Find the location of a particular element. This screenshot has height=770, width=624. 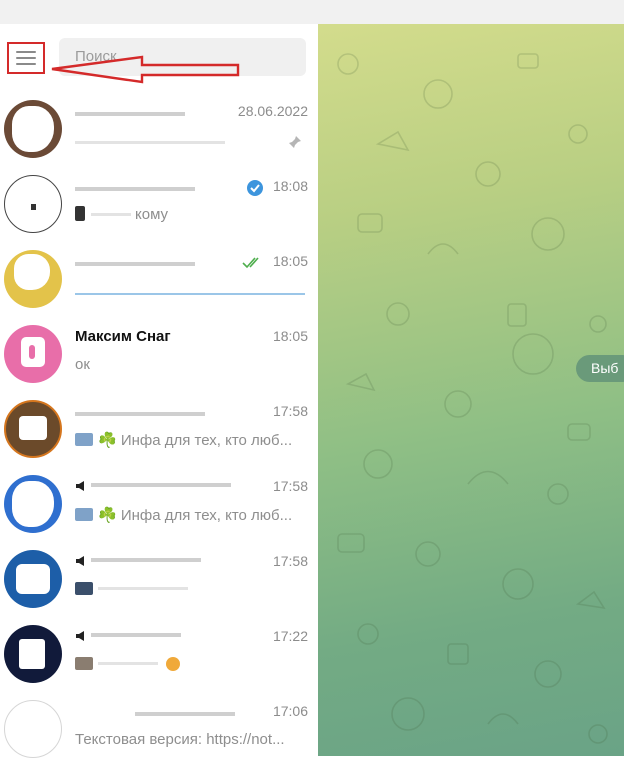

chat-list-item: 18:05 is located at coordinates (159, 282).